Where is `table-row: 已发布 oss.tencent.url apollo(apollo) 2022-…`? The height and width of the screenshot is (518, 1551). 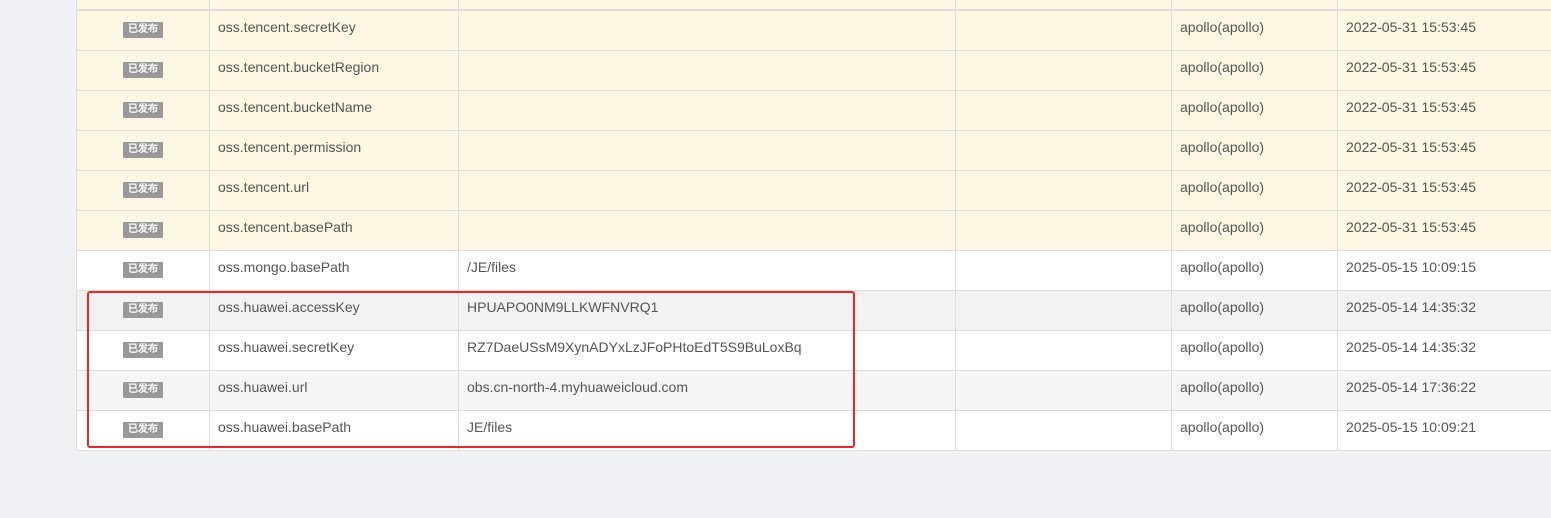
table-row: 已发布 oss.tencent.url apollo(apollo) 2022-… is located at coordinates (814, 190).